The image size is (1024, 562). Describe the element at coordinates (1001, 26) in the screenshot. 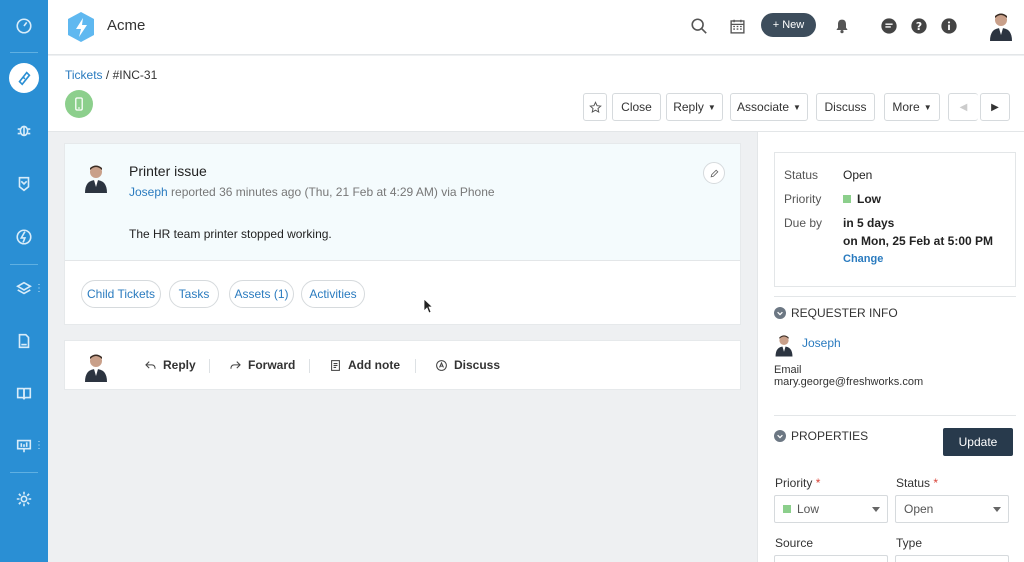

I see `avatar` at that location.